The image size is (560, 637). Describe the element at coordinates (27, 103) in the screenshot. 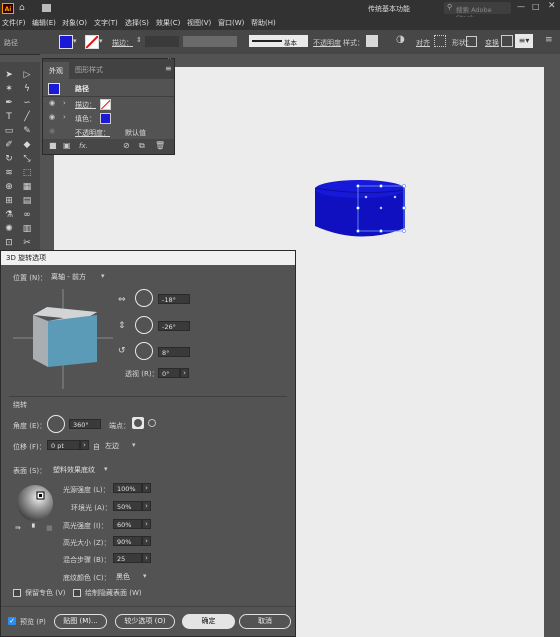

I see `curvature-tool-icon: ∽` at that location.